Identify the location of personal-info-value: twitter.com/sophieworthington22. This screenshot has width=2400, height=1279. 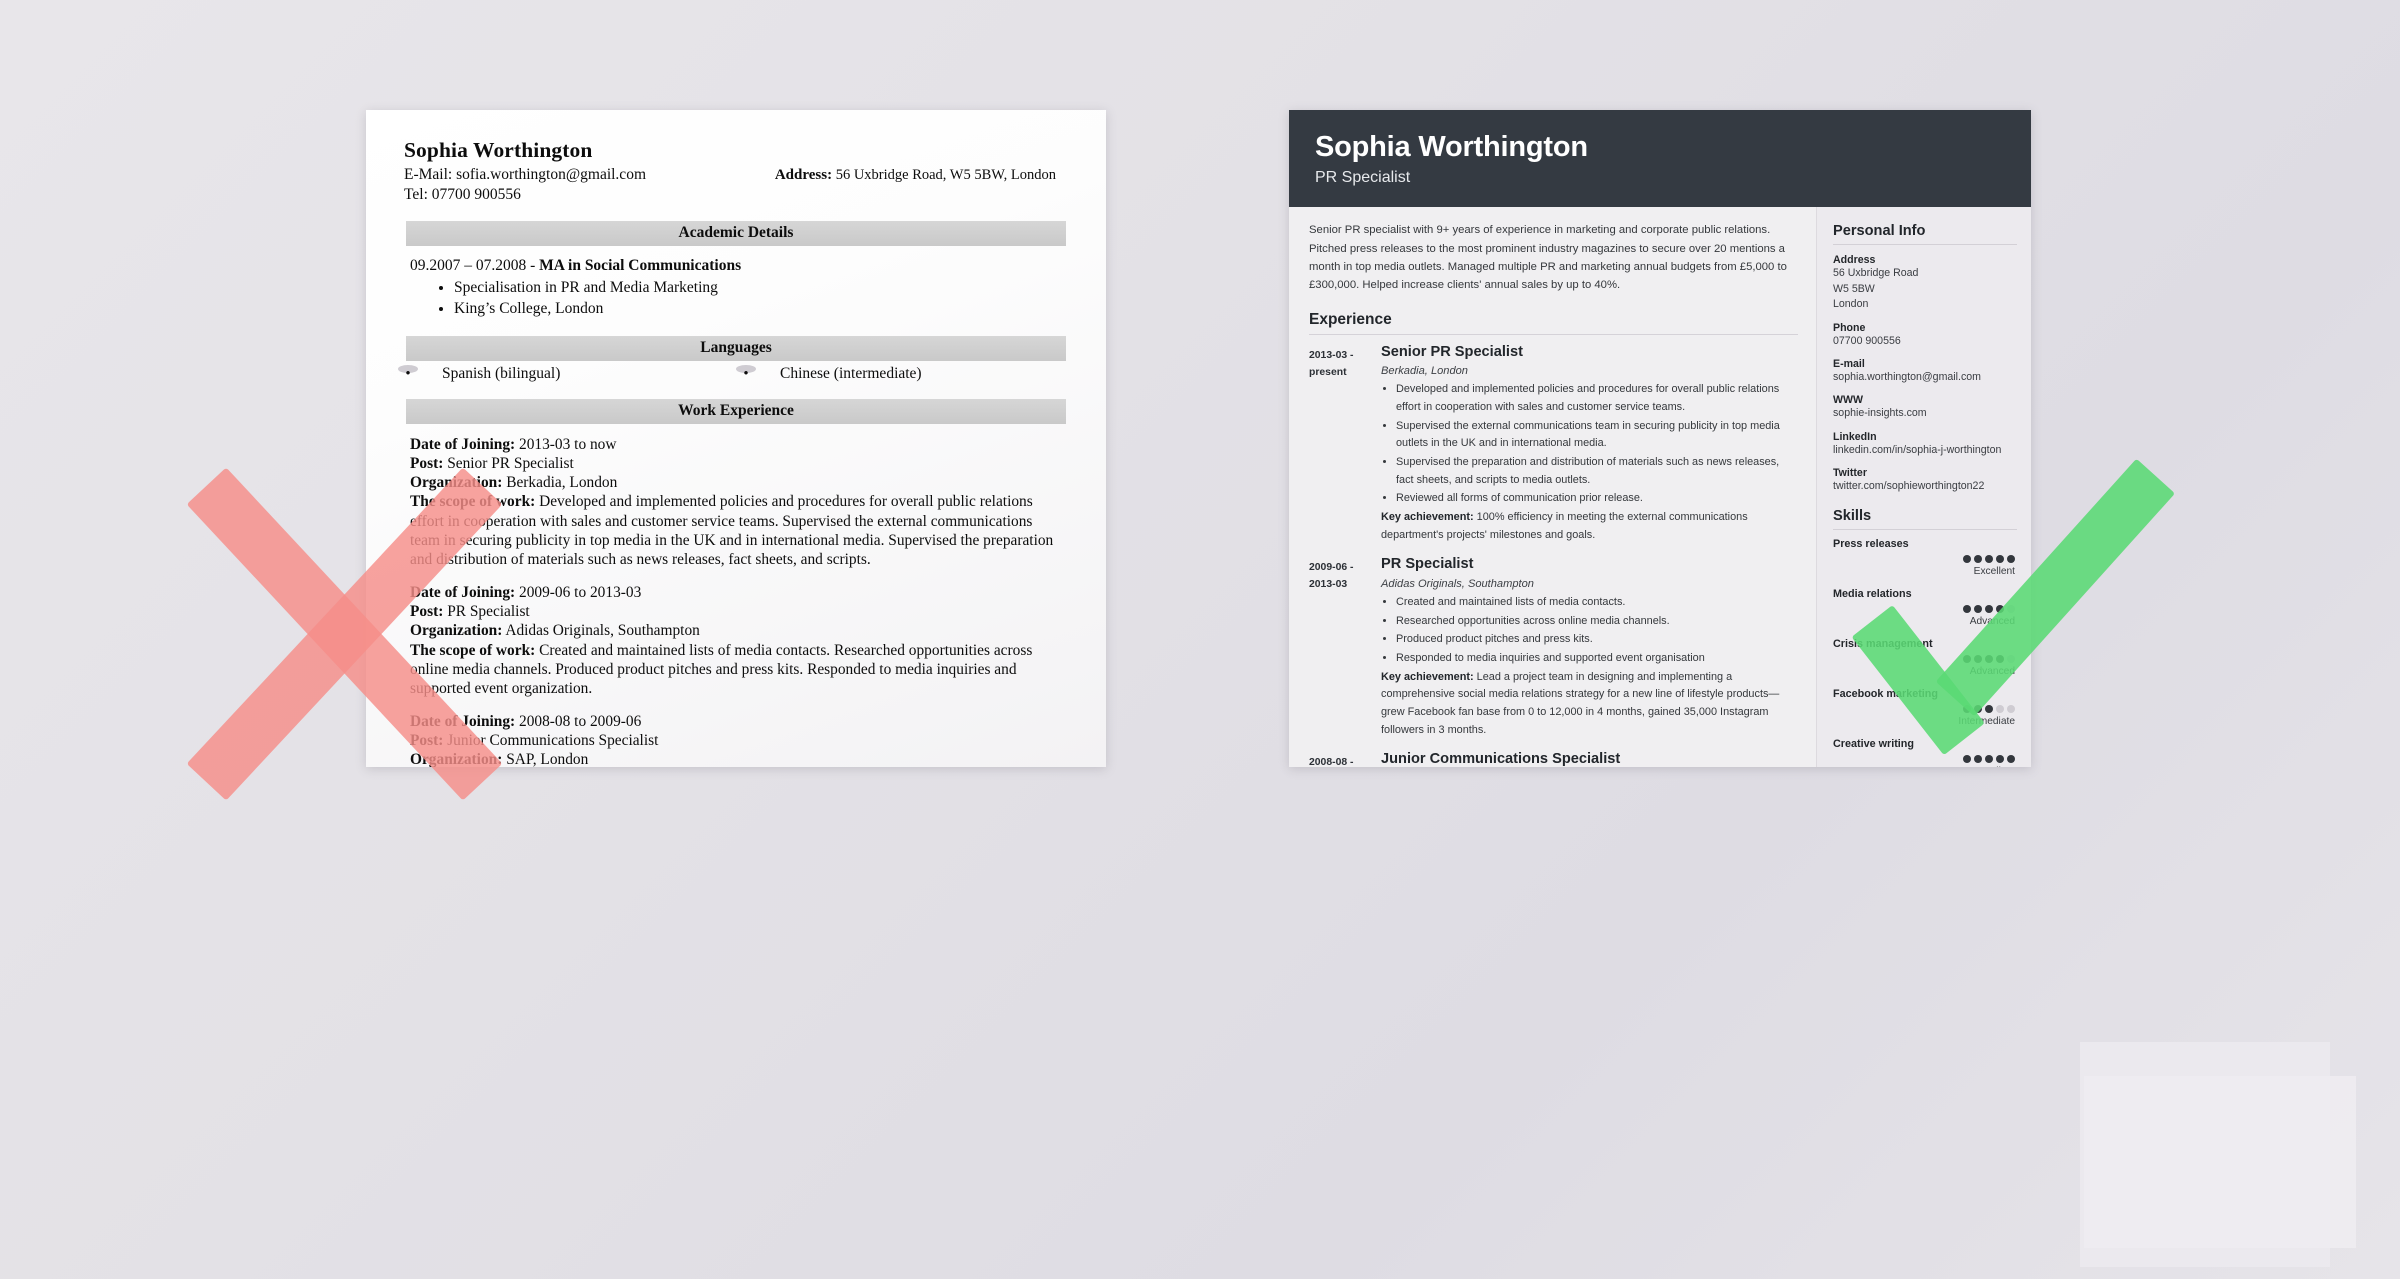
(1925, 486).